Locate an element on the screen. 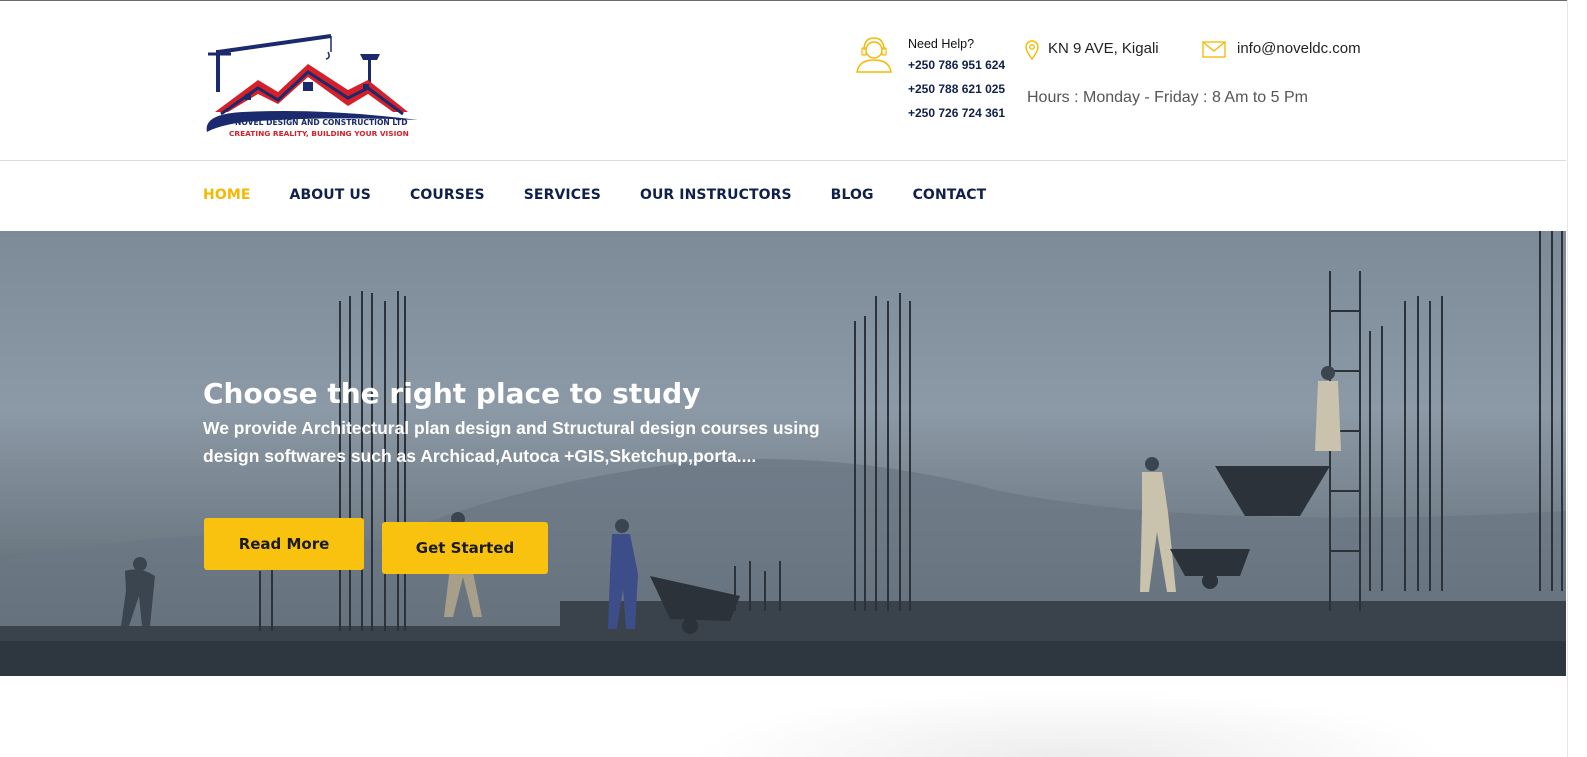 Image resolution: width=1587 pixels, height=757 pixels. header-divider is located at coordinates (783, 160).